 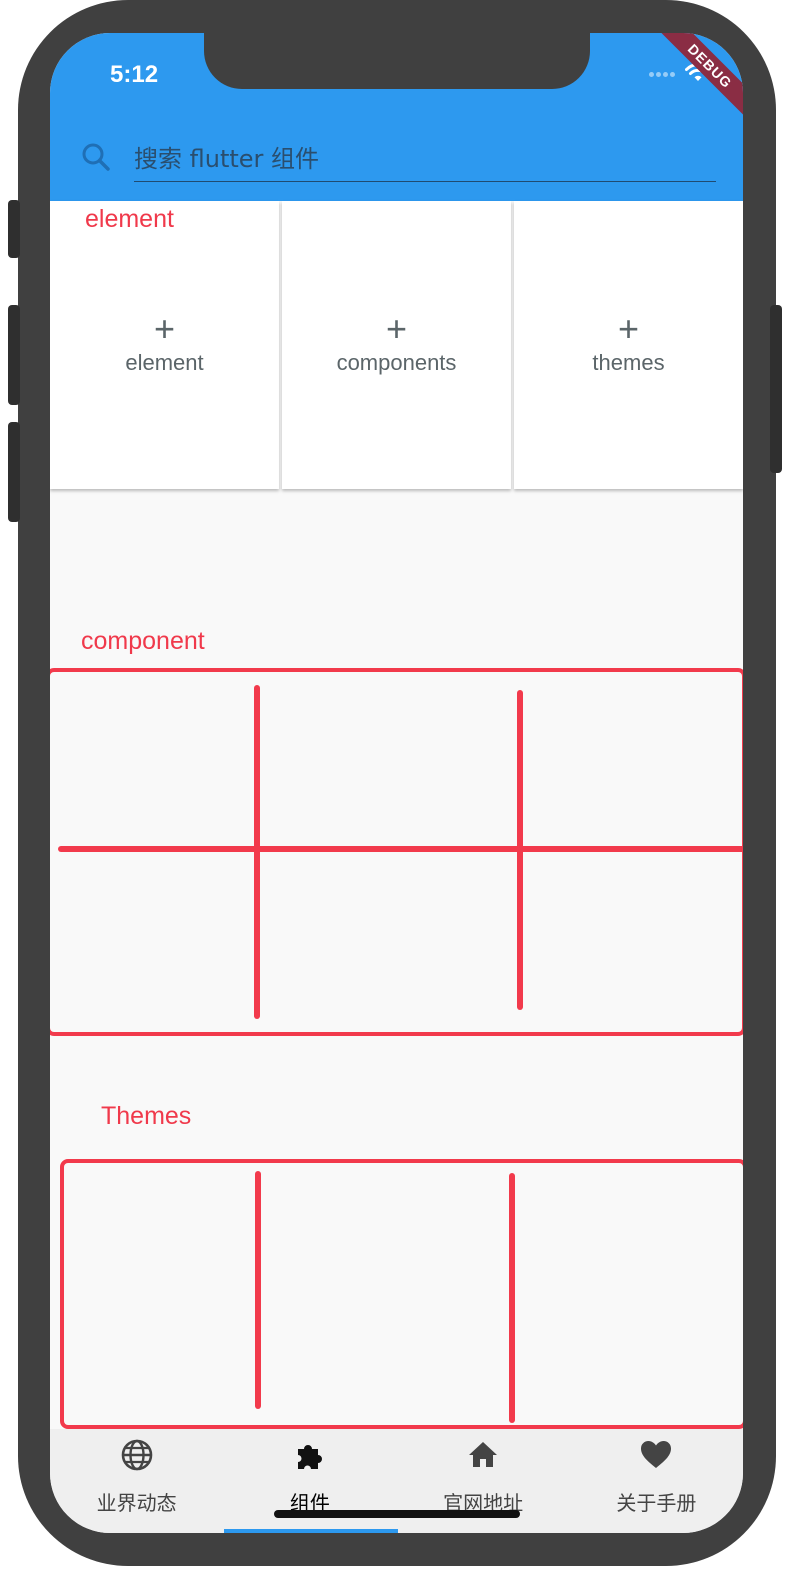 I want to click on card-element: + element, so click(x=164, y=345).